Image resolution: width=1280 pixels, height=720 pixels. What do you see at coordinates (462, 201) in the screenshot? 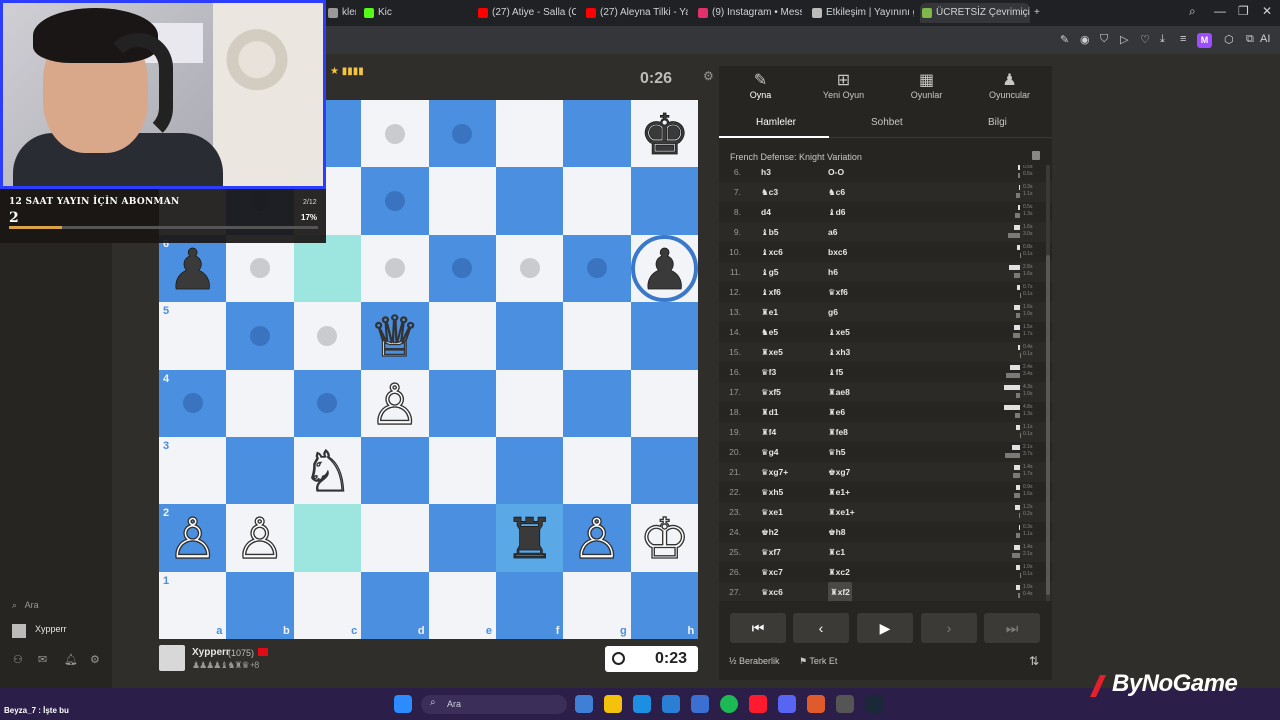
I see `square-e7` at bounding box center [462, 201].